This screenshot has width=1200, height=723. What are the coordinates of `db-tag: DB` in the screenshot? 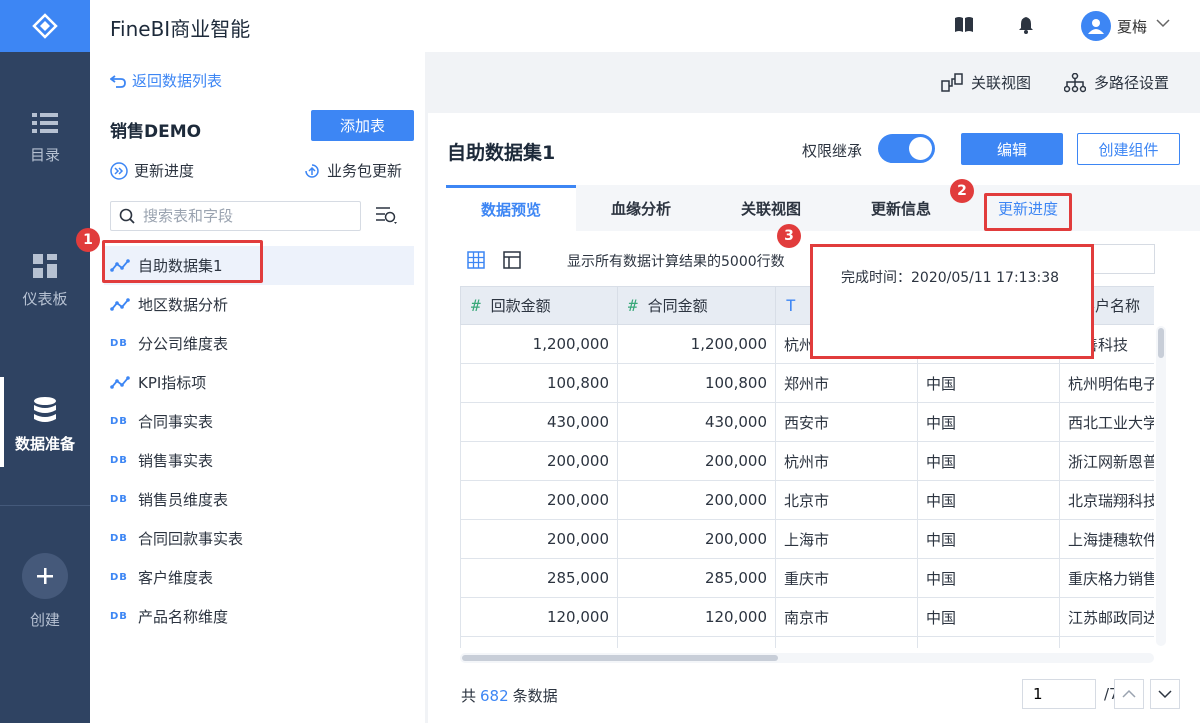 It's located at (119, 421).